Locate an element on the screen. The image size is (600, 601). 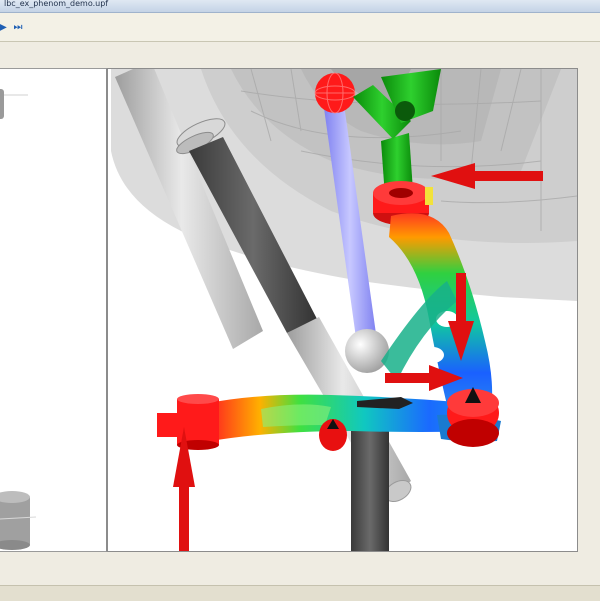
support-post is located at coordinates (370, 486).